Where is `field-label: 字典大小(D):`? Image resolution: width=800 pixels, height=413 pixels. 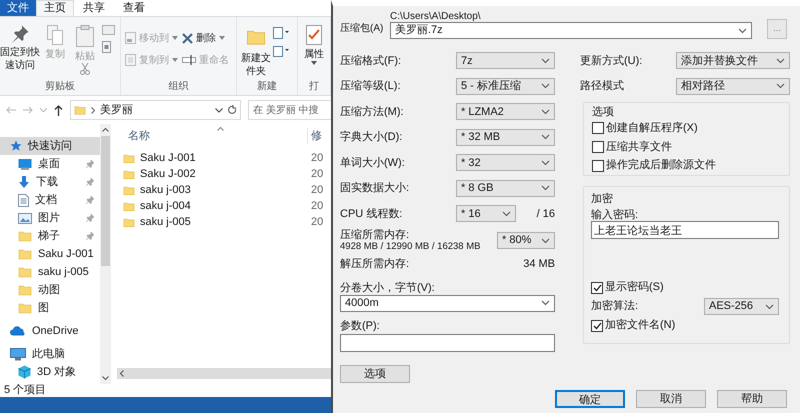 field-label: 字典大小(D): is located at coordinates (372, 137).